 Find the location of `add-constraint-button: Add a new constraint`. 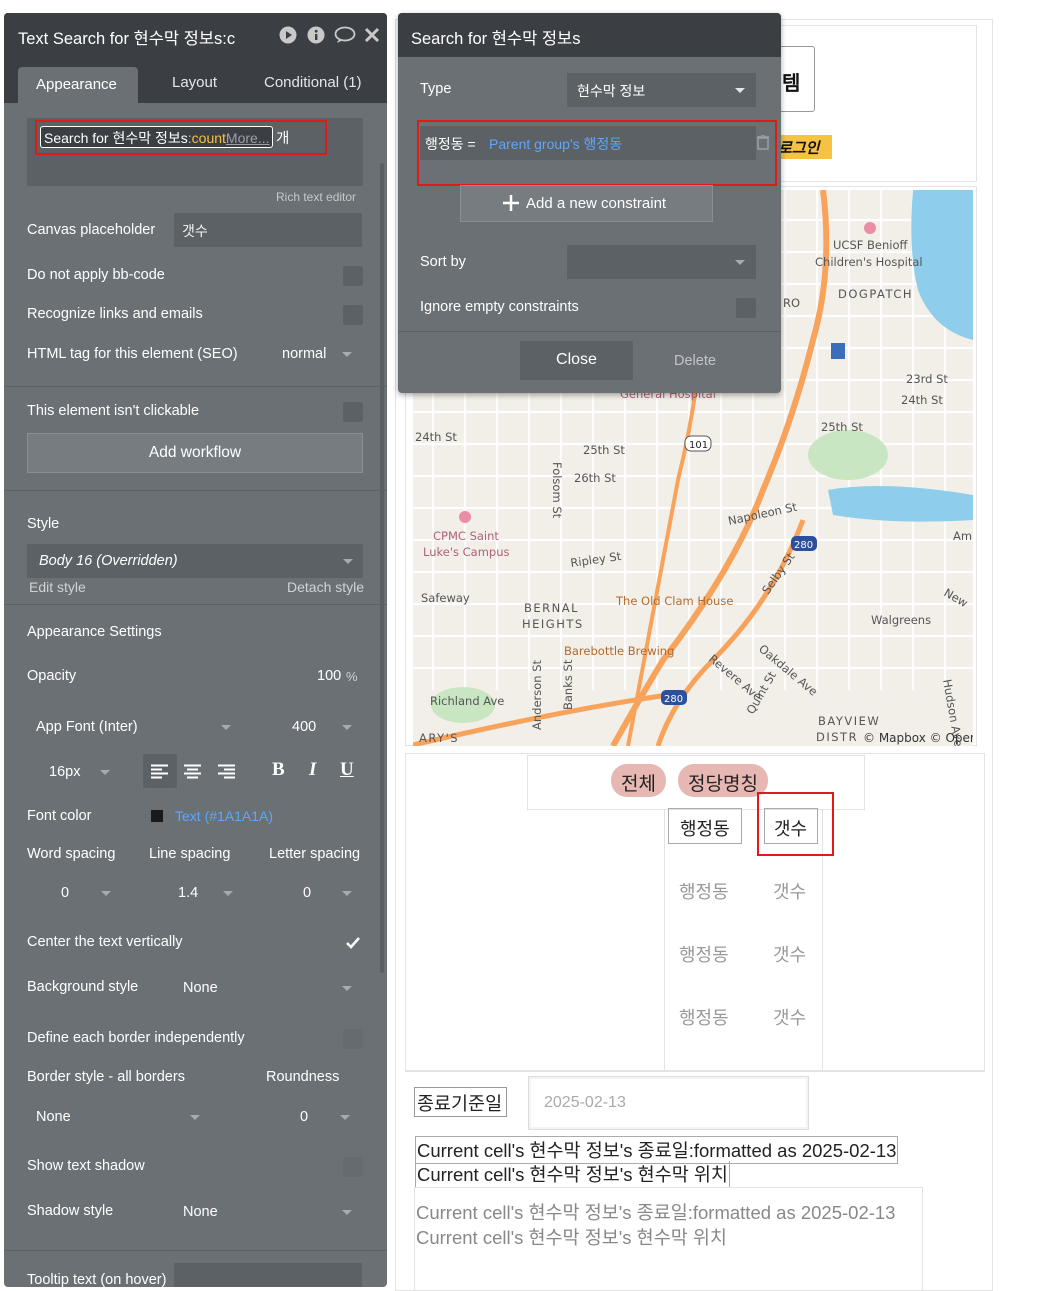

add-constraint-button: Add a new constraint is located at coordinates (586, 203).